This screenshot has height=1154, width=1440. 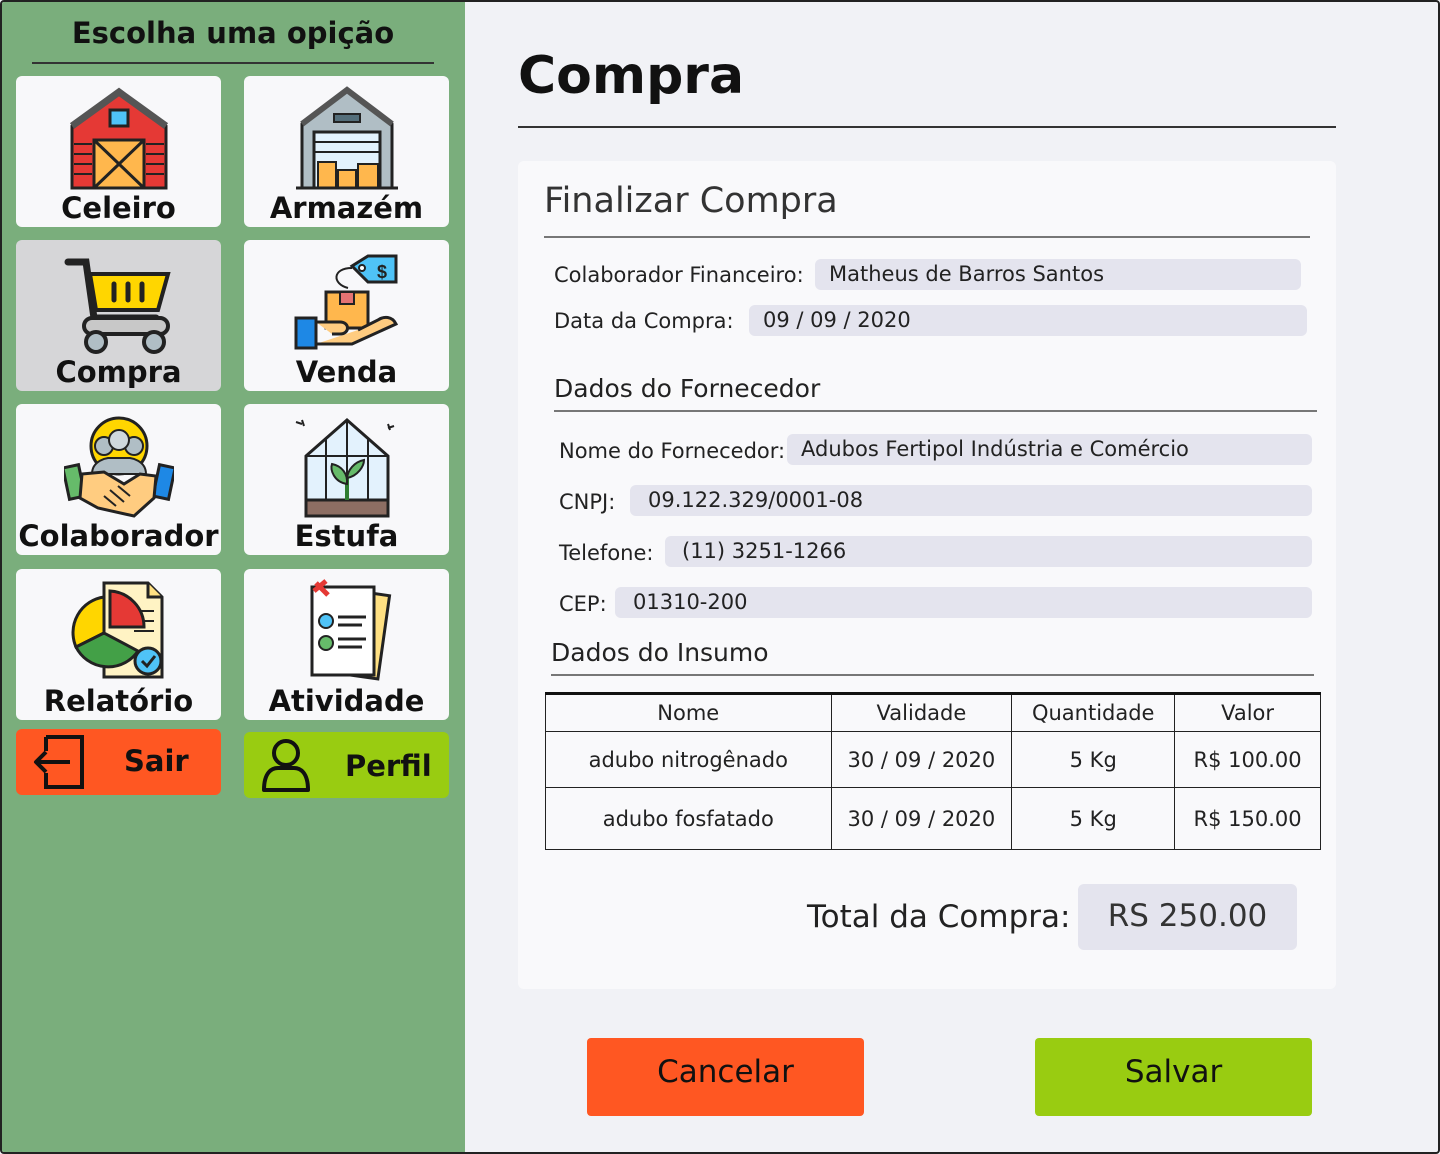 I want to click on collaborator-field: Matheus de Barros Santos, so click(x=1058, y=274).